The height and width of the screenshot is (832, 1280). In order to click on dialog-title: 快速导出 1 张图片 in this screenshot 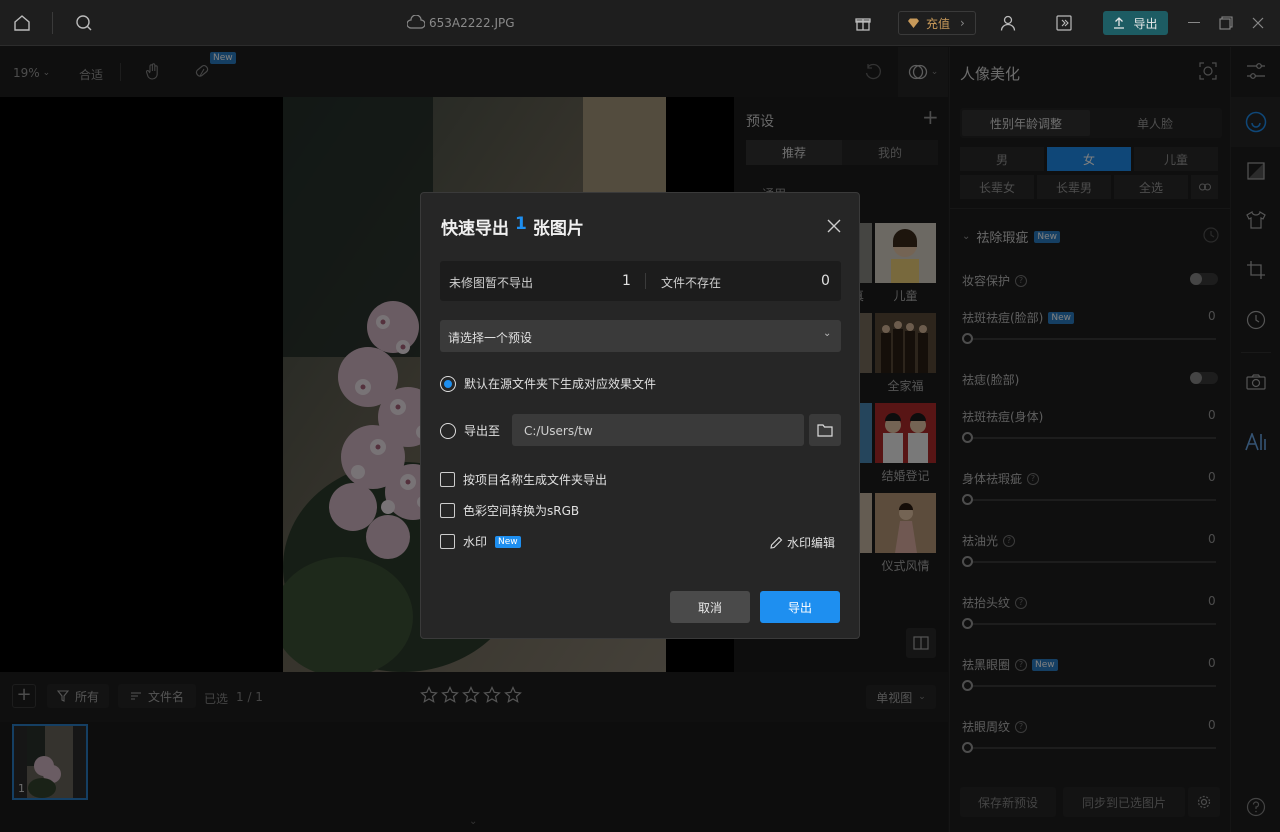, I will do `click(512, 226)`.